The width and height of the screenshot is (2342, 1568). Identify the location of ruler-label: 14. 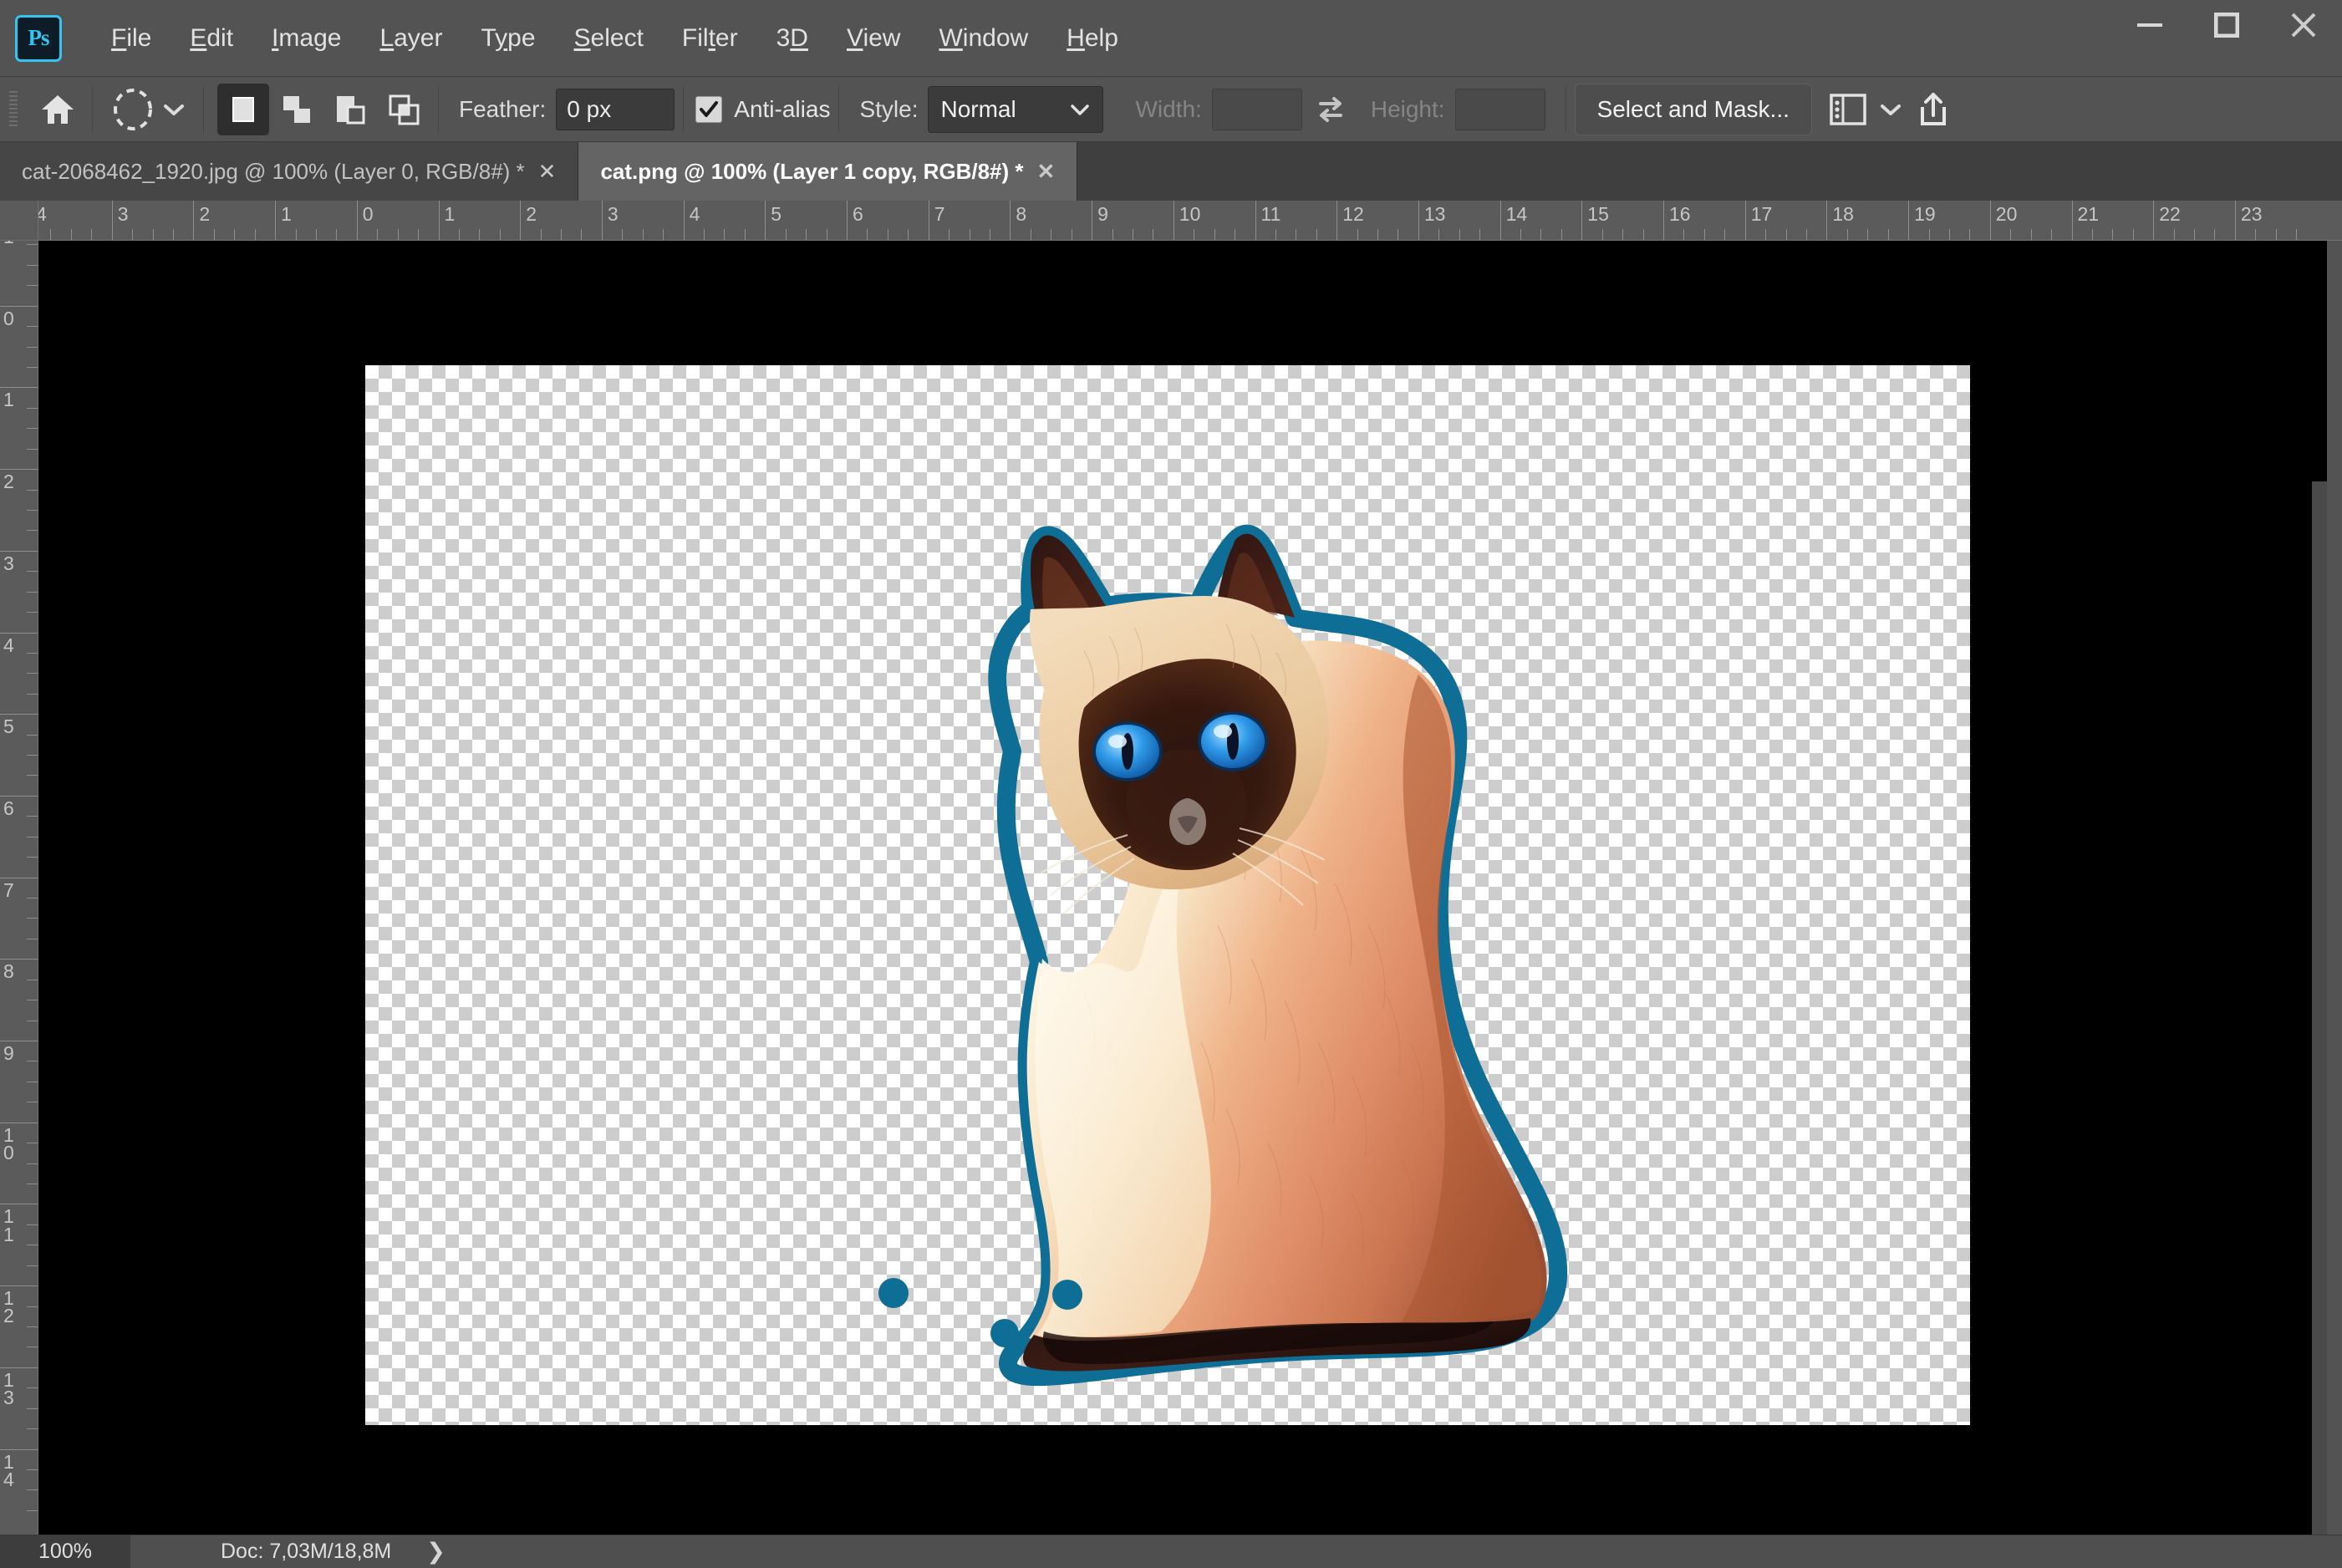
(9, 1470).